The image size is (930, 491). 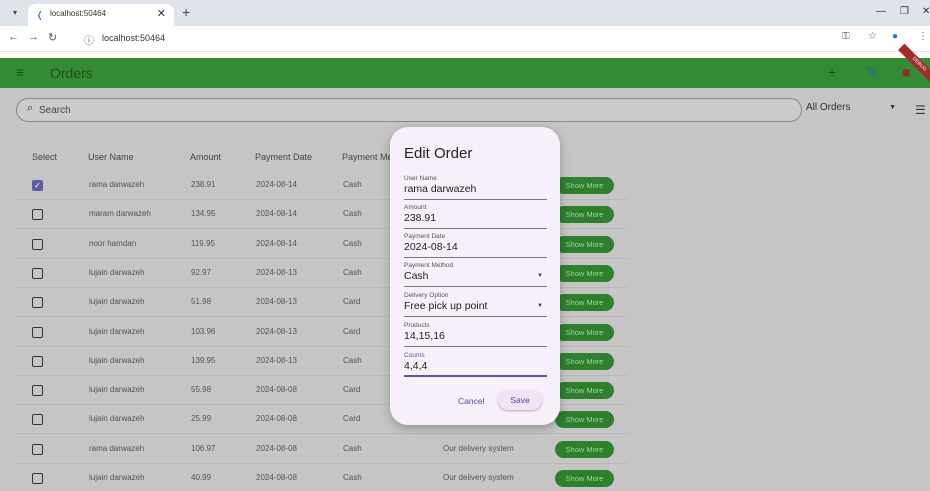 What do you see at coordinates (201, 272) in the screenshot?
I see `cell-amount: 92.97` at bounding box center [201, 272].